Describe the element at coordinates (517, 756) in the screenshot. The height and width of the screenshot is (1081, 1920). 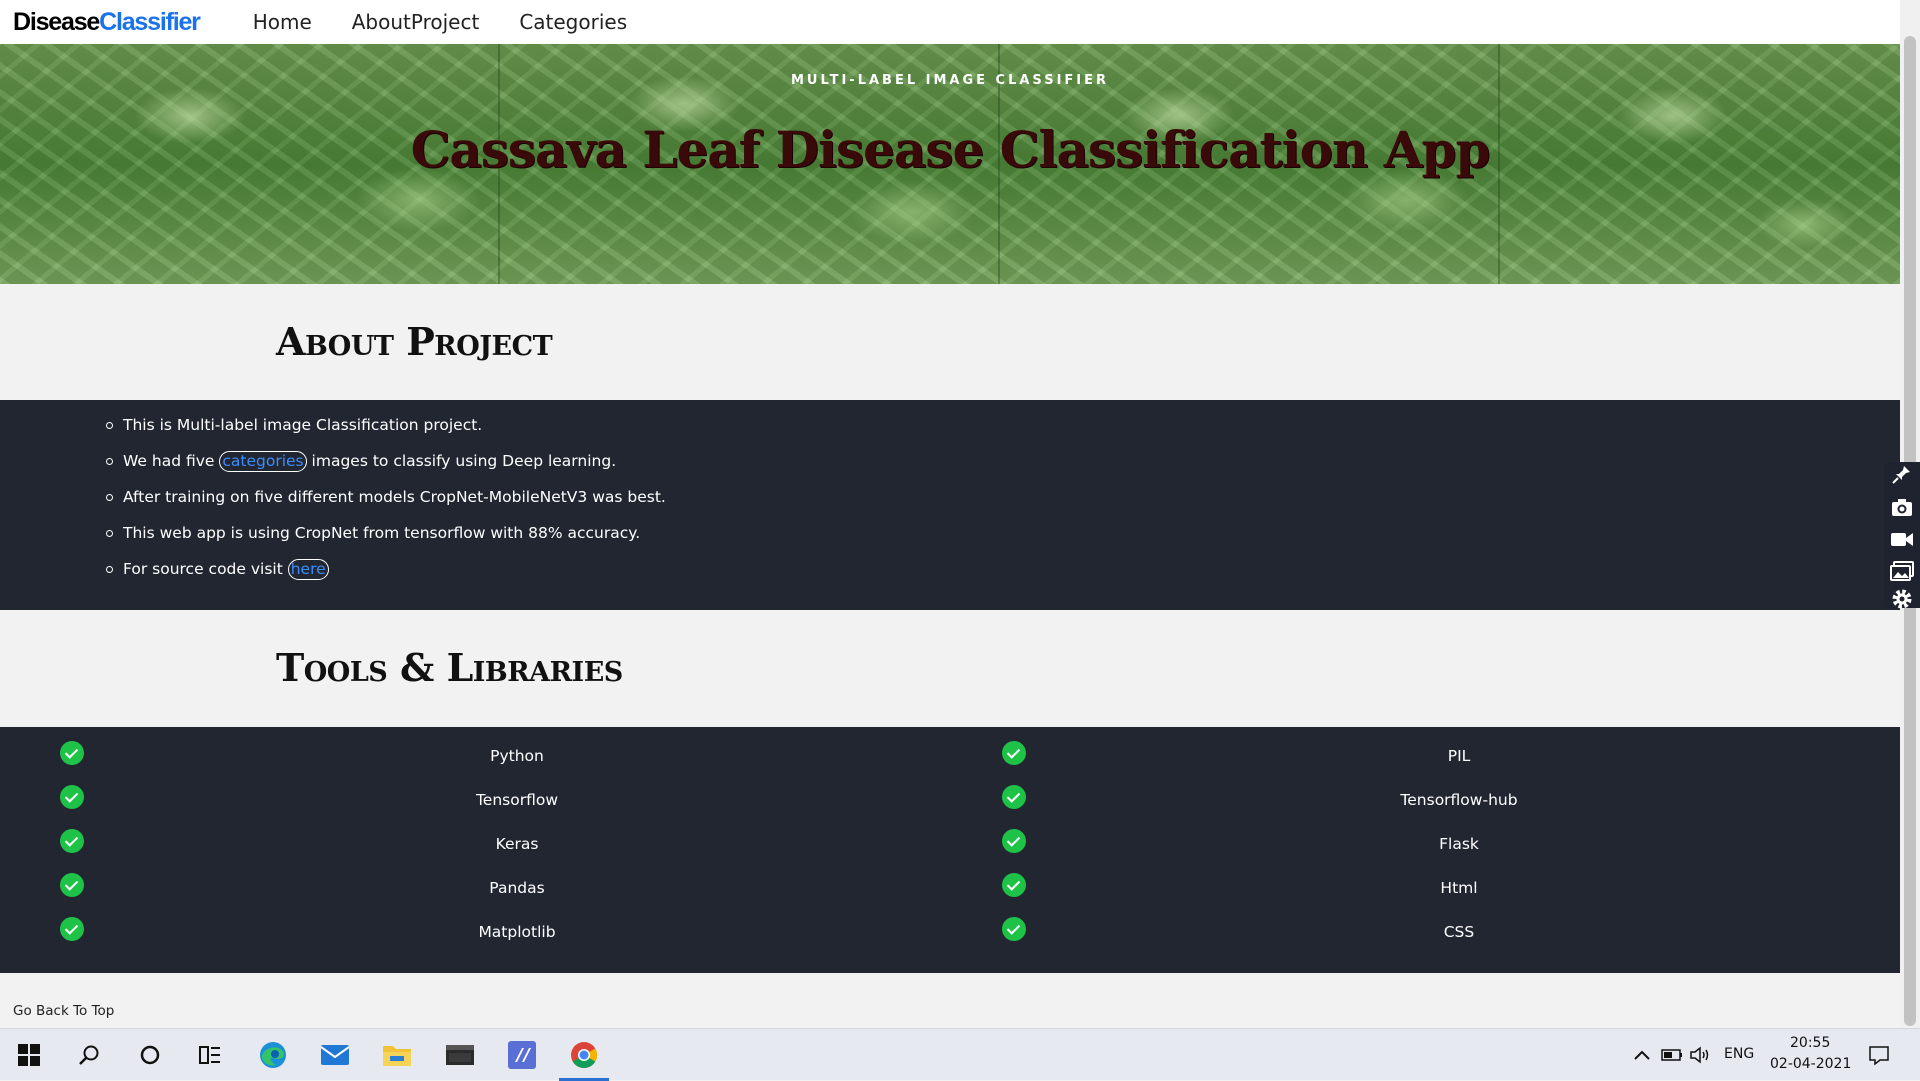
I see `tool-name: Python` at that location.